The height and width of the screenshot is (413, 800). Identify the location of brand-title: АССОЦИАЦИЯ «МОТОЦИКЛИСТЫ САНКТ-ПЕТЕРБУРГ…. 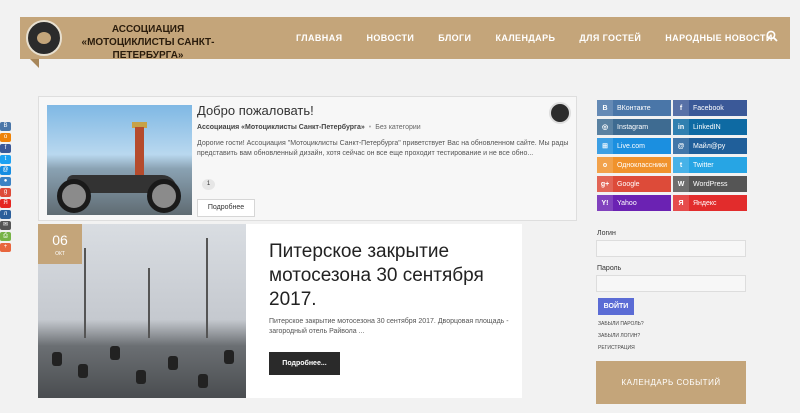
(148, 42).